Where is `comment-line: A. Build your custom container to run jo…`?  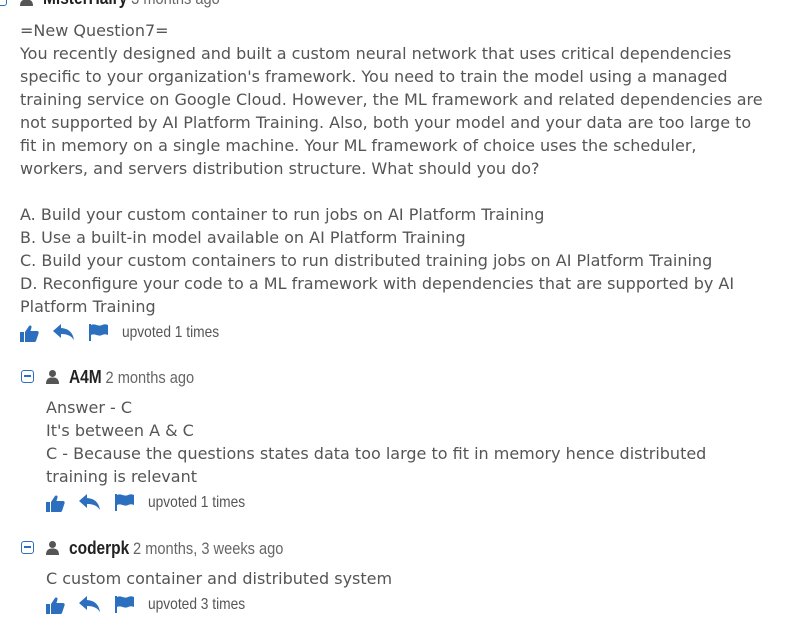 comment-line: A. Build your custom container to run jo… is located at coordinates (282, 214).